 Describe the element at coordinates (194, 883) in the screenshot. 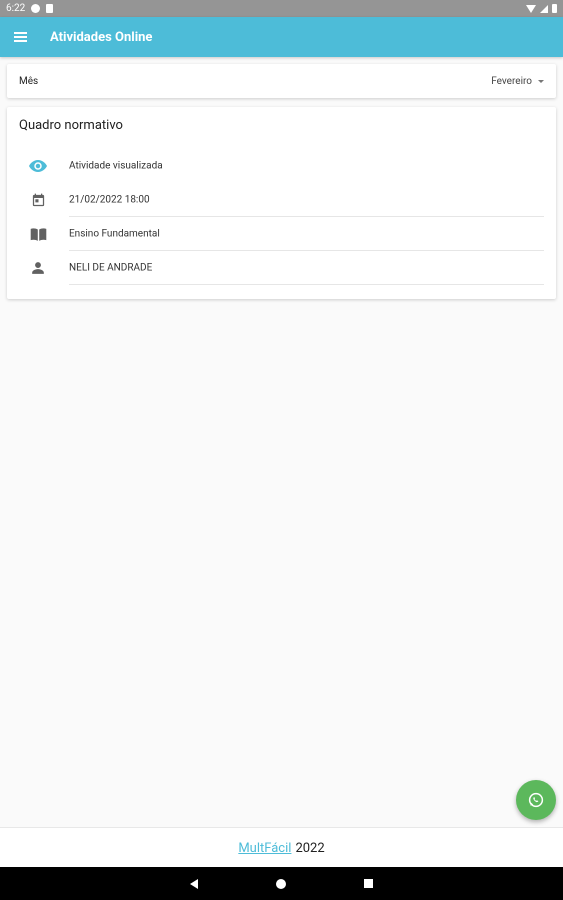

I see `back-icon` at that location.